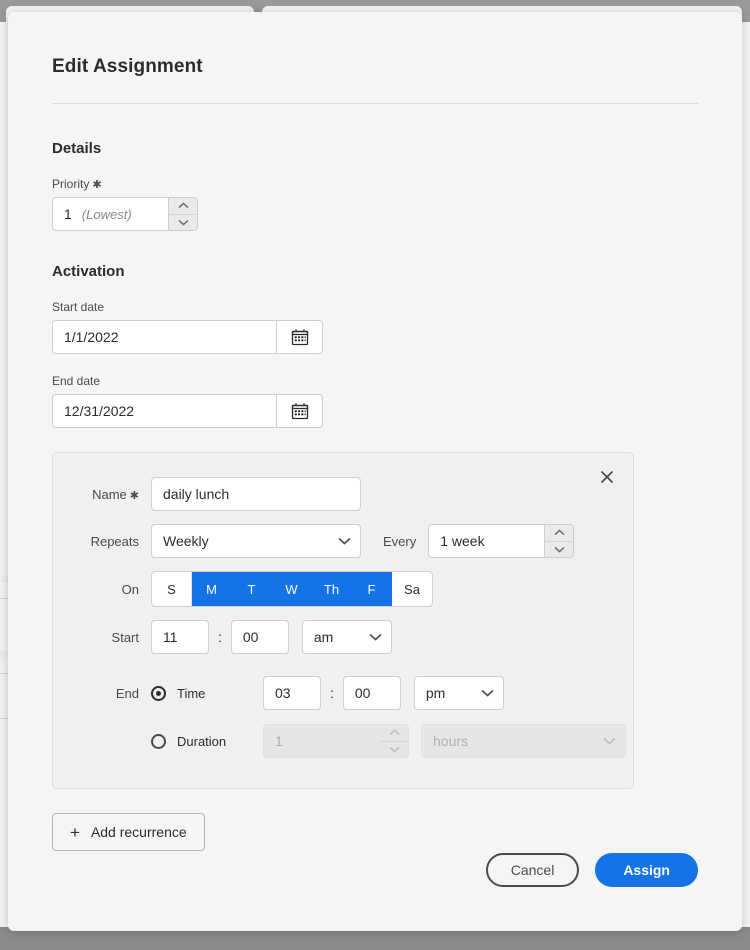 This screenshot has width=750, height=950. I want to click on priority-label: Priority ✱, so click(375, 184).